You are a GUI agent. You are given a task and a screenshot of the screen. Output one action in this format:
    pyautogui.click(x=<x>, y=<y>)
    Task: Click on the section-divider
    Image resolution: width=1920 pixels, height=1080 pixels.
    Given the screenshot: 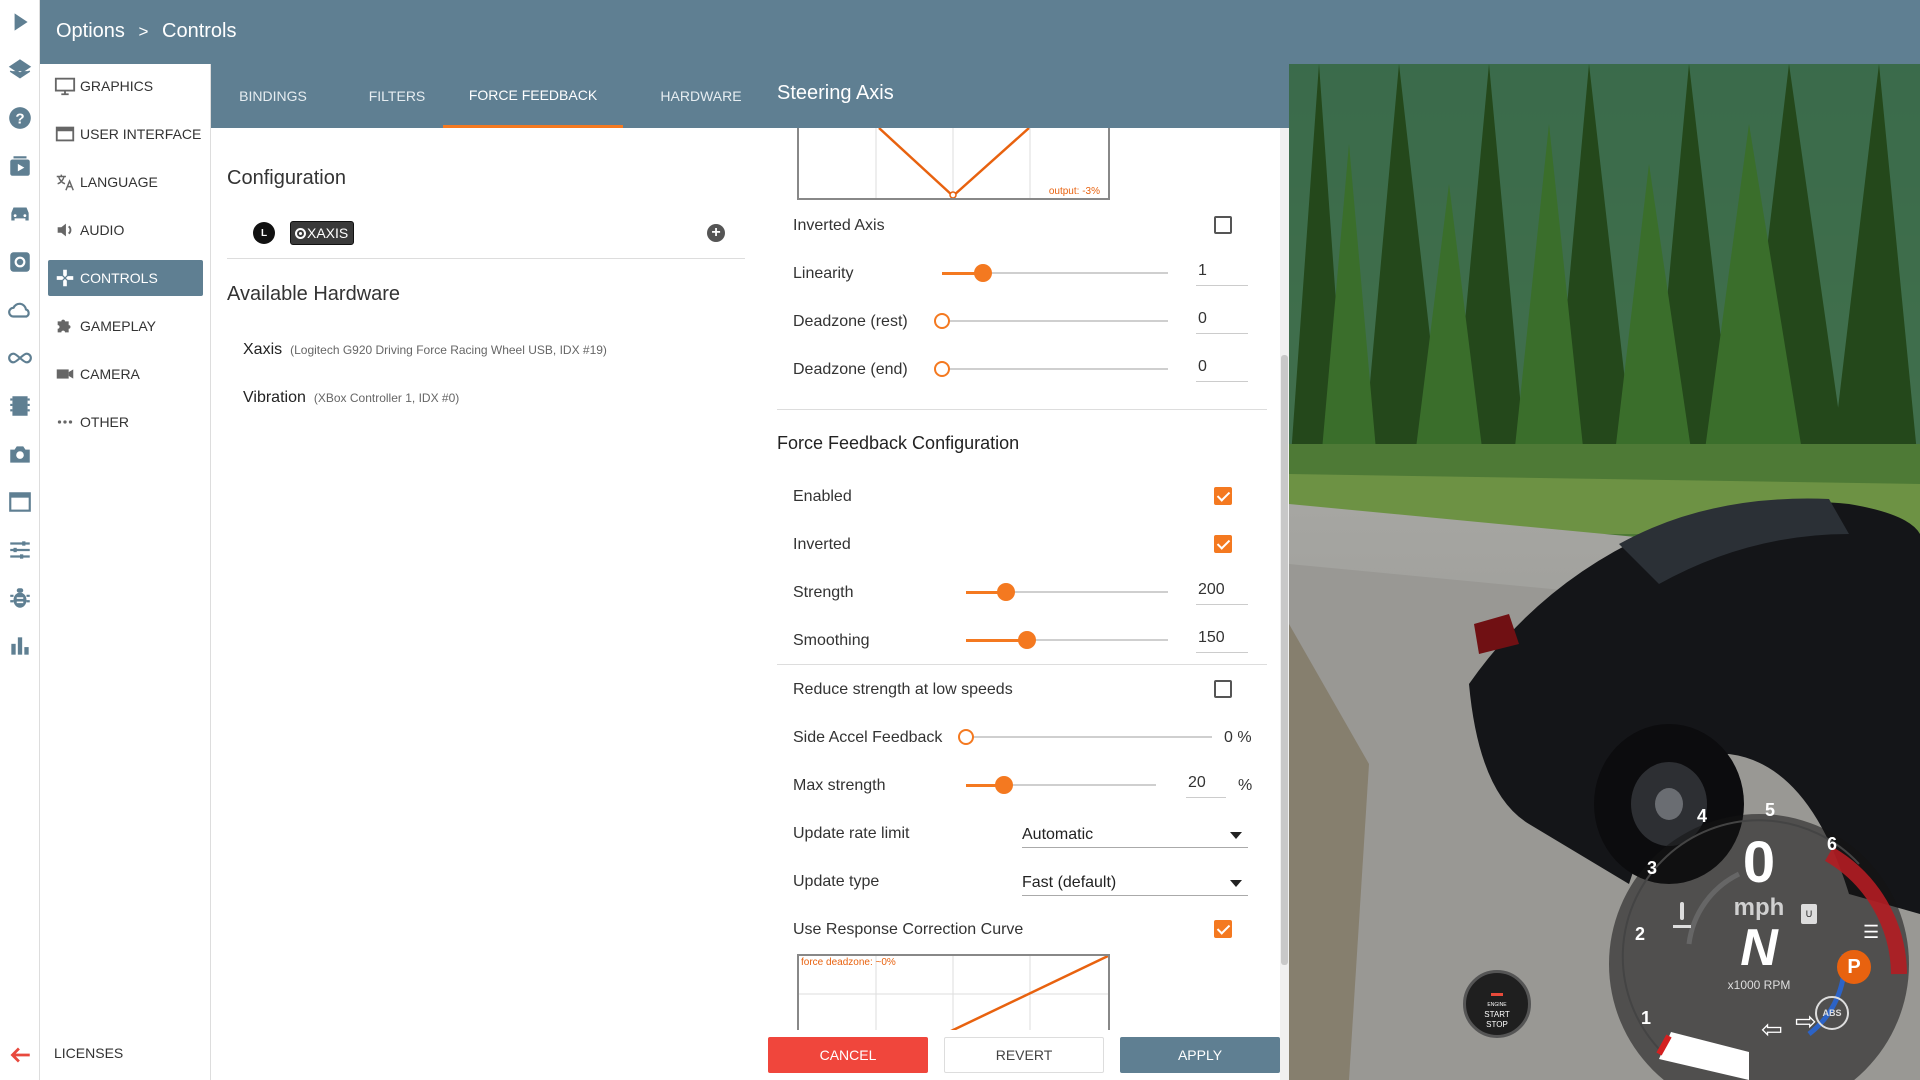 What is the action you would take?
    pyautogui.click(x=1022, y=409)
    